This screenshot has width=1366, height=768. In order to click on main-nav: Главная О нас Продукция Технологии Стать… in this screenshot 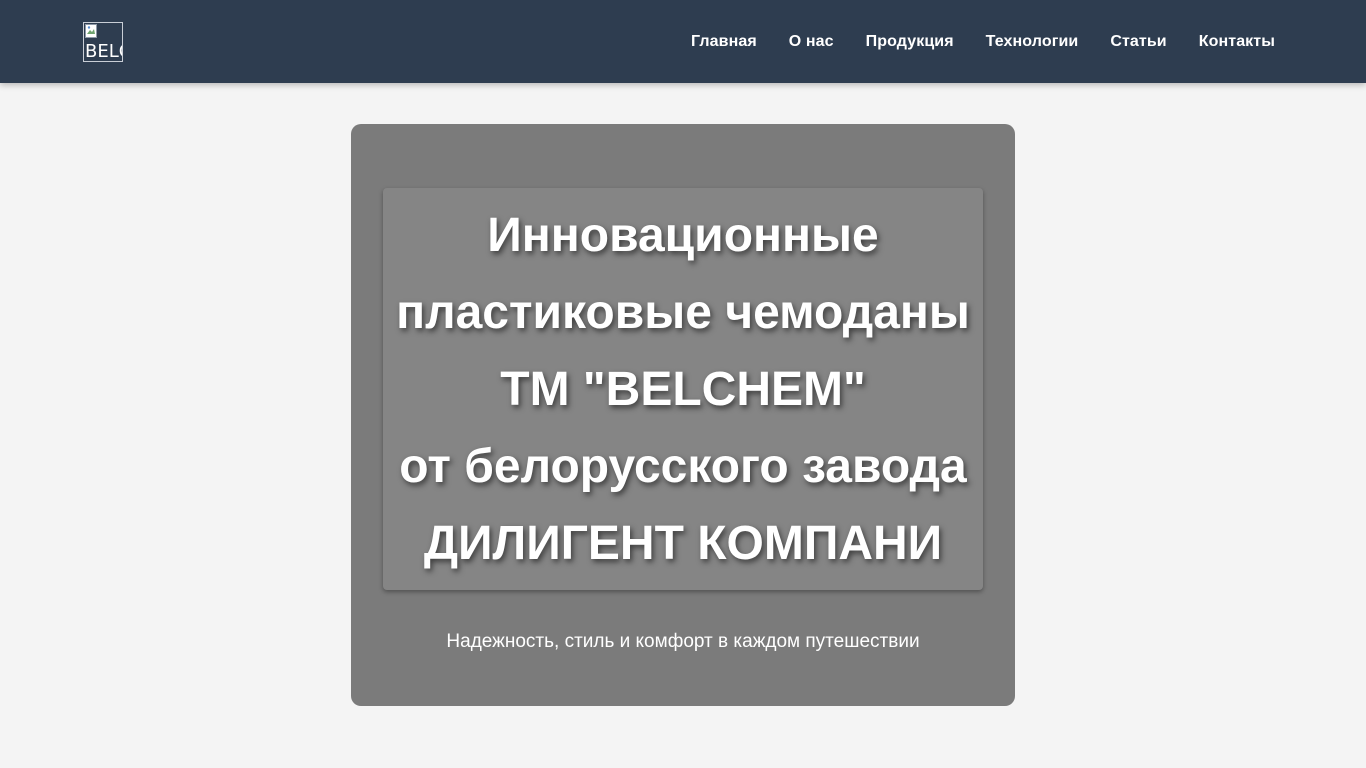, I will do `click(983, 41)`.